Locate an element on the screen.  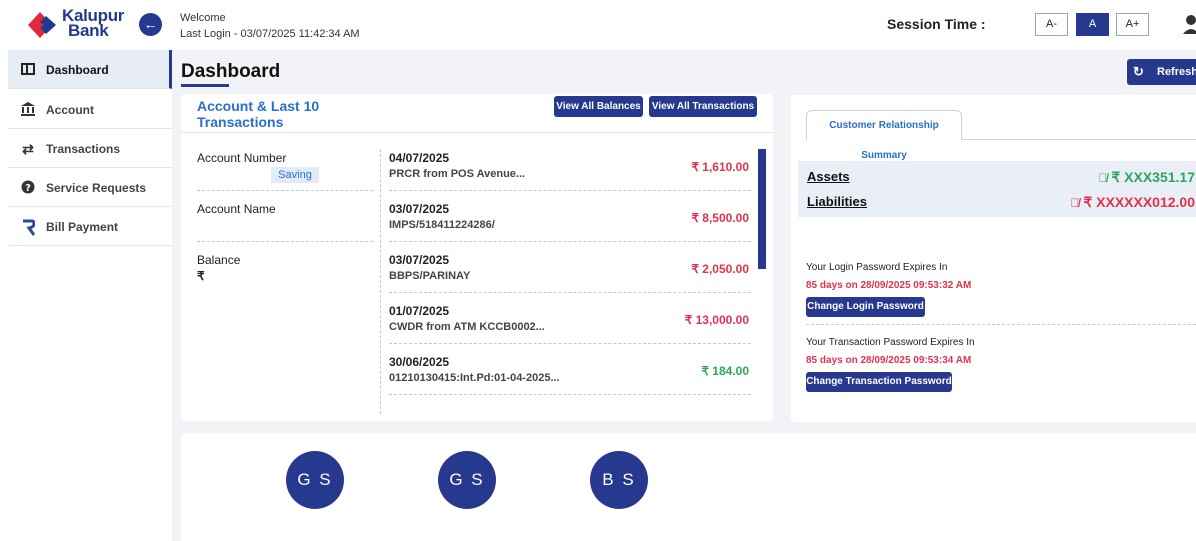
sidebar-item-bill-payment: Bill Payment is located at coordinates (90, 226).